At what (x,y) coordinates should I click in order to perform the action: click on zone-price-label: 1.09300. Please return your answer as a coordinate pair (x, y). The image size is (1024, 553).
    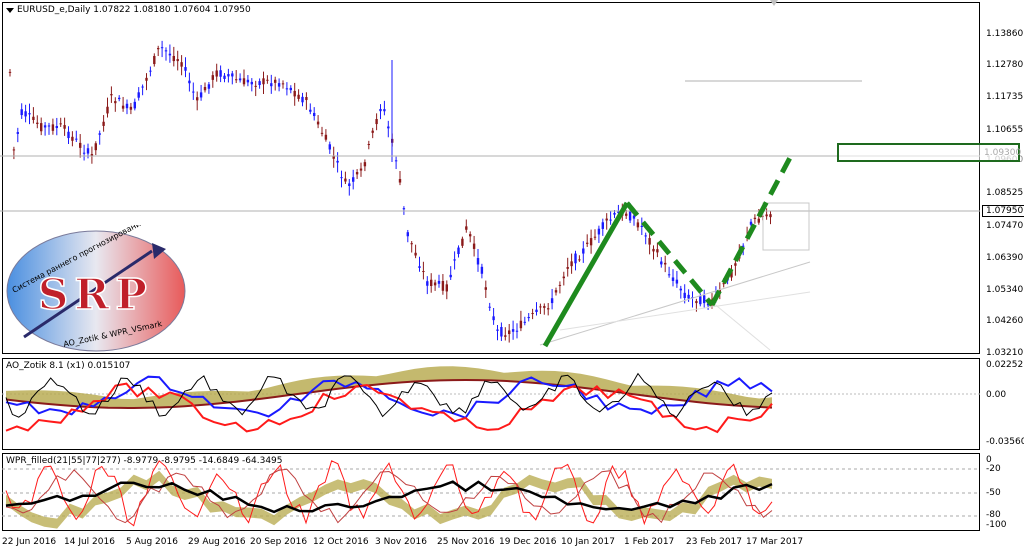
    Looking at the image, I should click on (1003, 153).